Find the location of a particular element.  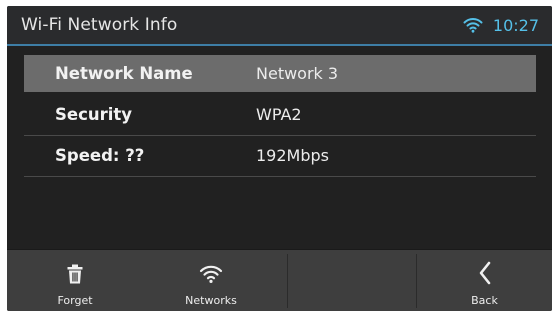

page-title: Wi-Fi Network Info is located at coordinates (99, 25).